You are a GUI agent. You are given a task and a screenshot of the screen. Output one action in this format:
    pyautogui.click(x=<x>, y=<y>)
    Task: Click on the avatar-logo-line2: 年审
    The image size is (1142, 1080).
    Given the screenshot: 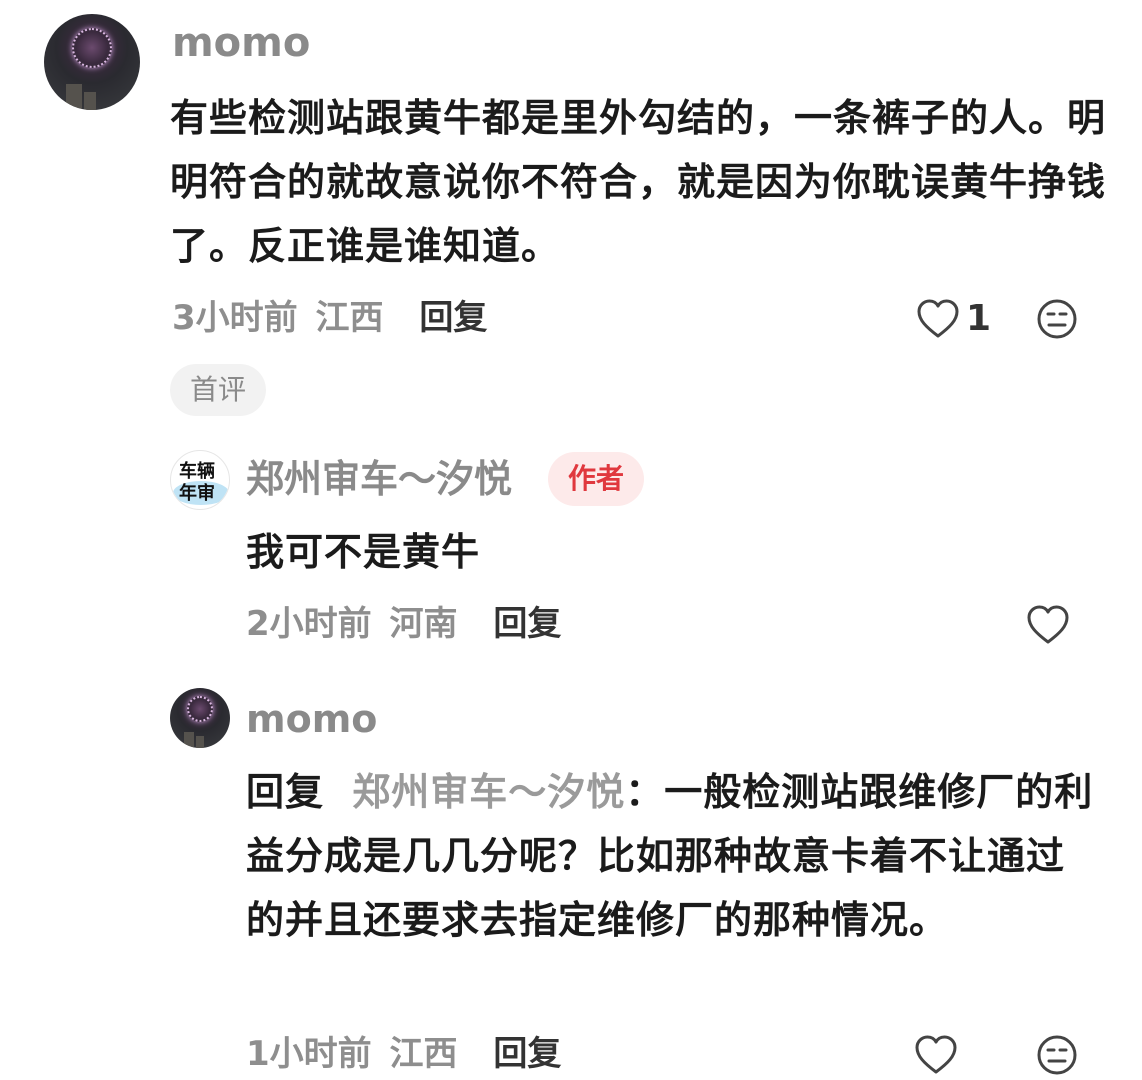 What is the action you would take?
    pyautogui.click(x=197, y=493)
    